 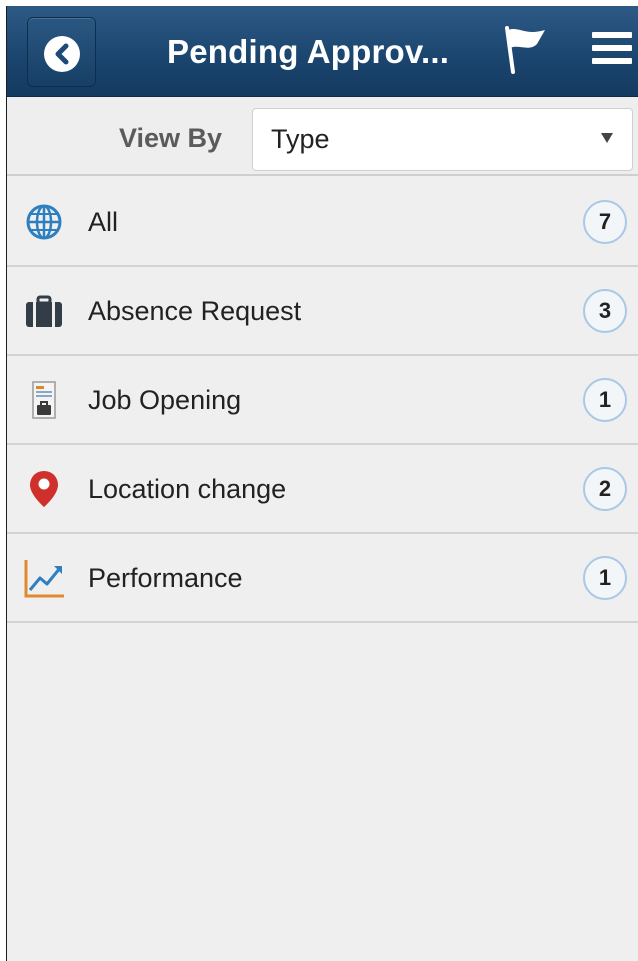 I want to click on briefcase-icon, so click(x=44, y=311).